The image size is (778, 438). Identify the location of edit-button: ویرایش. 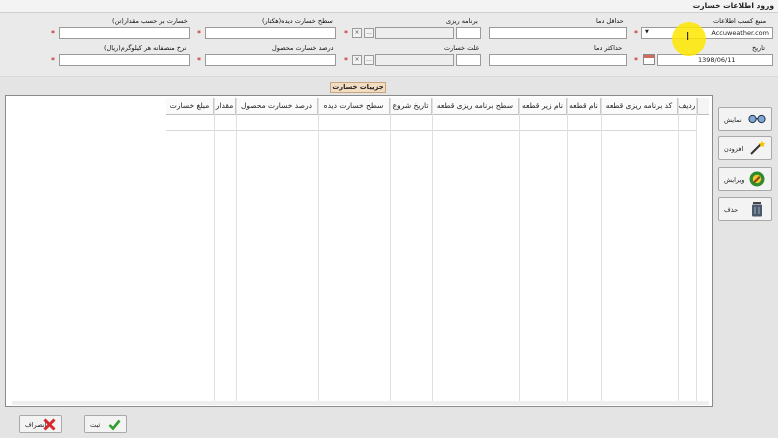
(745, 179).